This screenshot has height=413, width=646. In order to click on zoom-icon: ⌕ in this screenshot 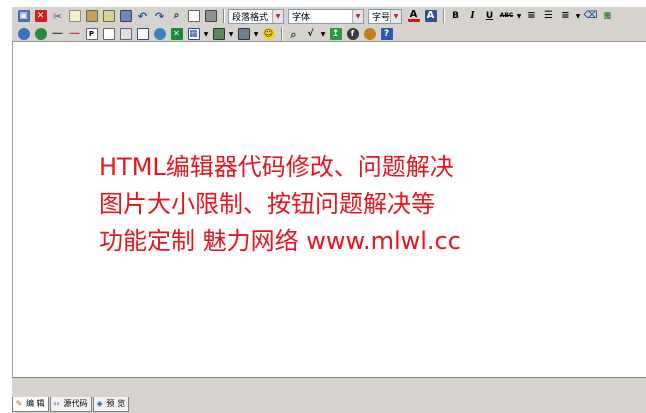, I will do `click(293, 34)`.